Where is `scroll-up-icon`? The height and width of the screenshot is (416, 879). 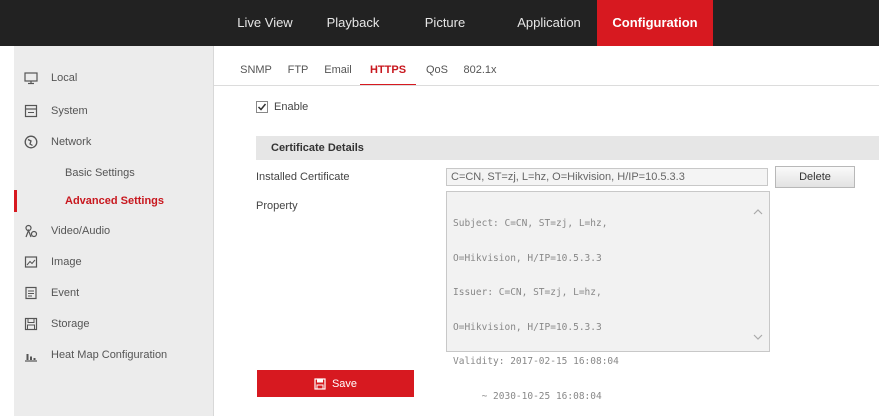
scroll-up-icon is located at coordinates (758, 212).